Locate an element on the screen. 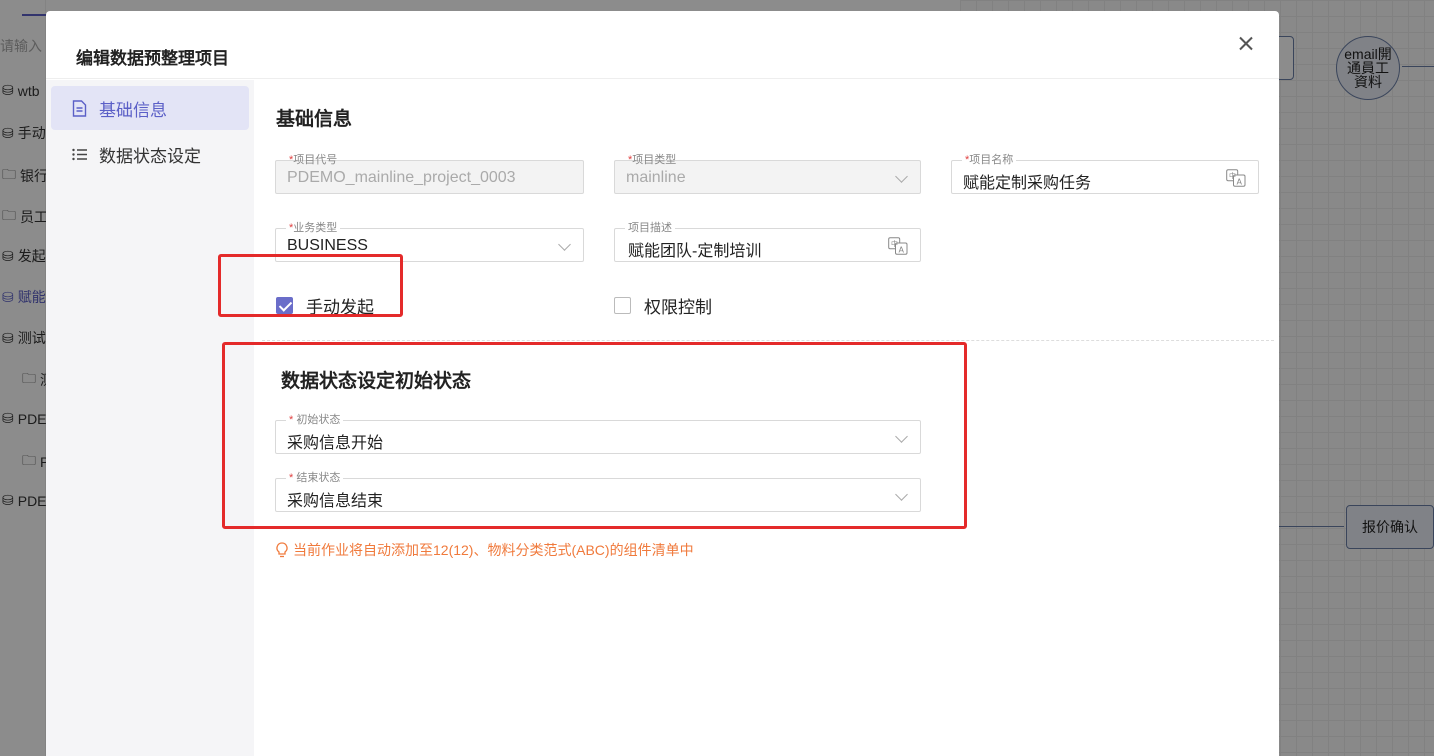 The image size is (1434, 756). field-value: 赋能定制采购任务 is located at coordinates (1027, 183).